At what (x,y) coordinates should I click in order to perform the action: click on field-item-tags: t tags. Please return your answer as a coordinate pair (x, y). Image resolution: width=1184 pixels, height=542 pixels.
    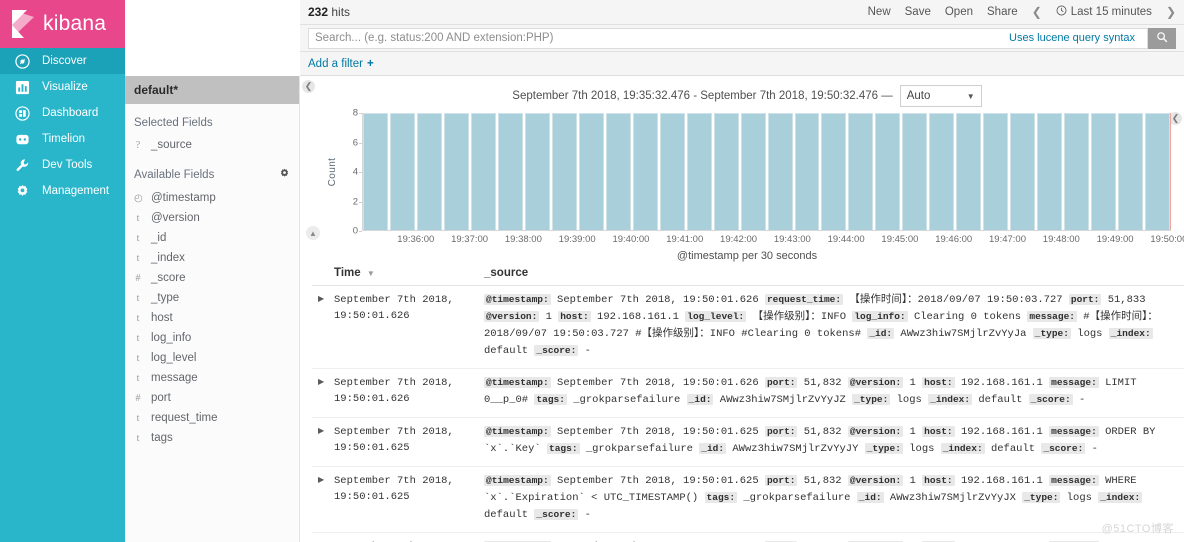
    Looking at the image, I should click on (212, 438).